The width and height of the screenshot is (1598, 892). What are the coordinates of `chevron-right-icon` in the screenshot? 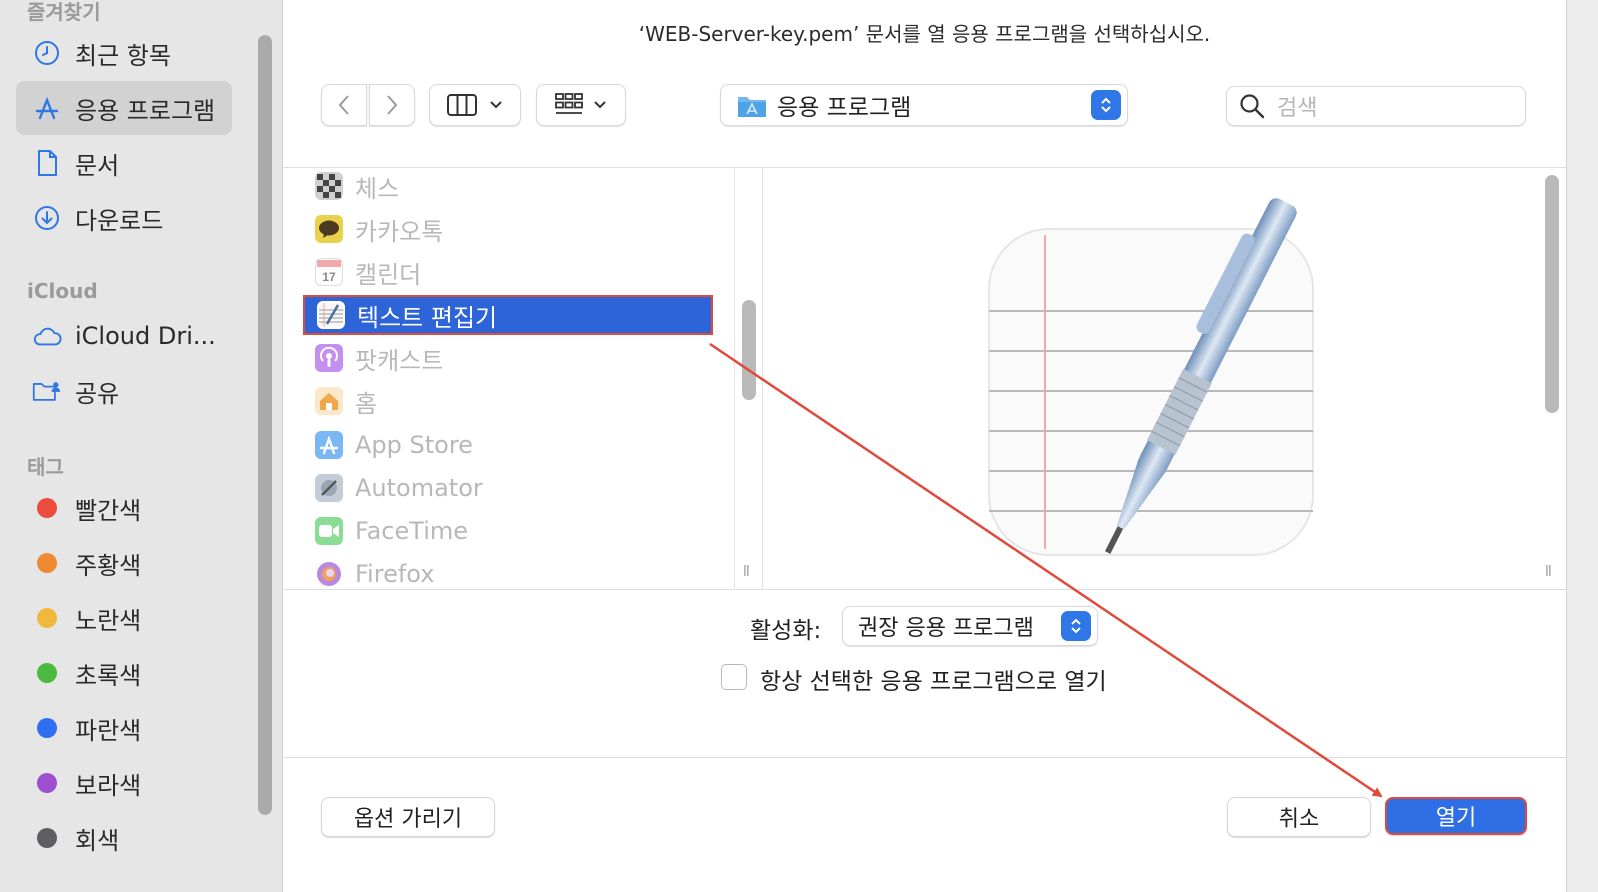 It's located at (392, 105).